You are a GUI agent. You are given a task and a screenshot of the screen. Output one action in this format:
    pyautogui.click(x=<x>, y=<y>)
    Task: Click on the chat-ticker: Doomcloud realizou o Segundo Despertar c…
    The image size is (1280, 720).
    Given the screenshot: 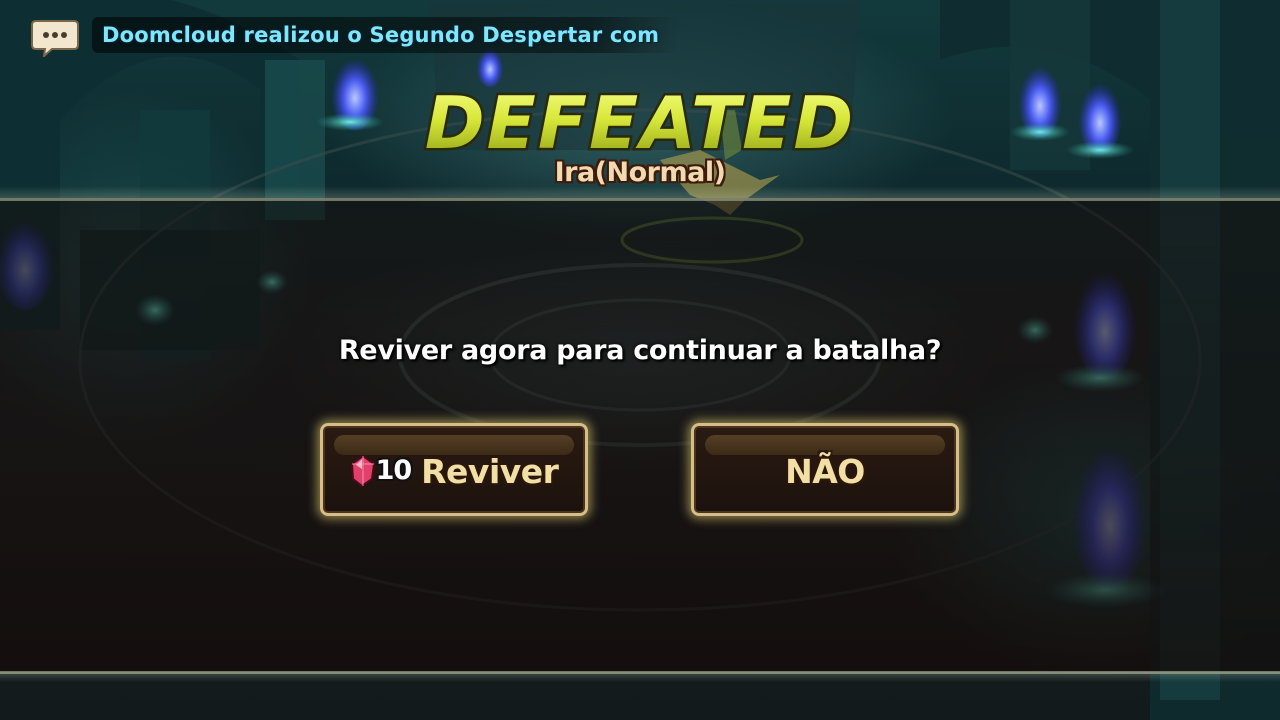 What is the action you would take?
    pyautogui.click(x=386, y=35)
    